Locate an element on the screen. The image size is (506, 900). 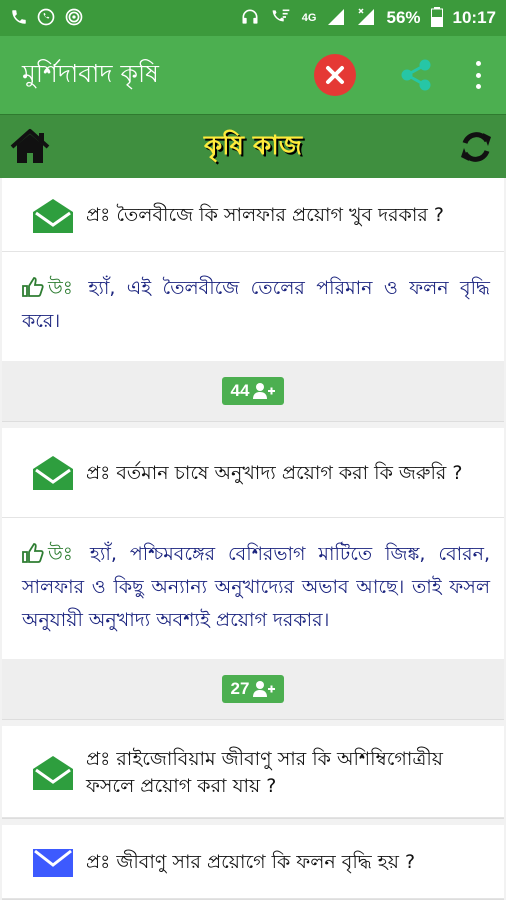
headphones-icon is located at coordinates (250, 18).